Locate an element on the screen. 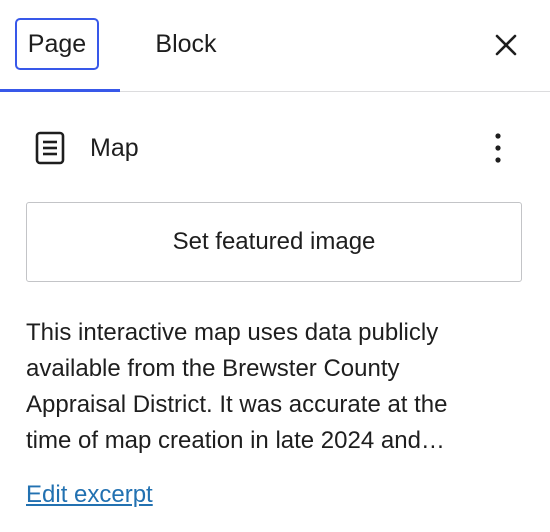 This screenshot has height=532, width=550. tab-block-label: Block is located at coordinates (186, 43).